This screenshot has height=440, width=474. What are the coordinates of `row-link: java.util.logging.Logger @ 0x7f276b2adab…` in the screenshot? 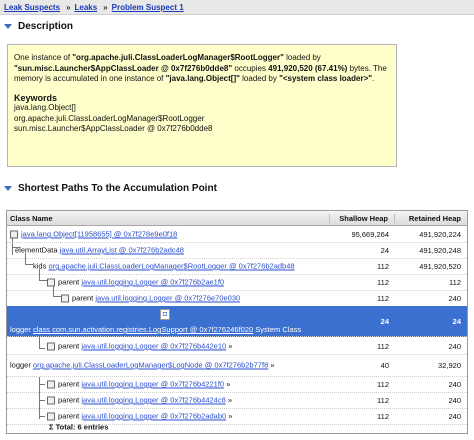 It's located at (153, 415).